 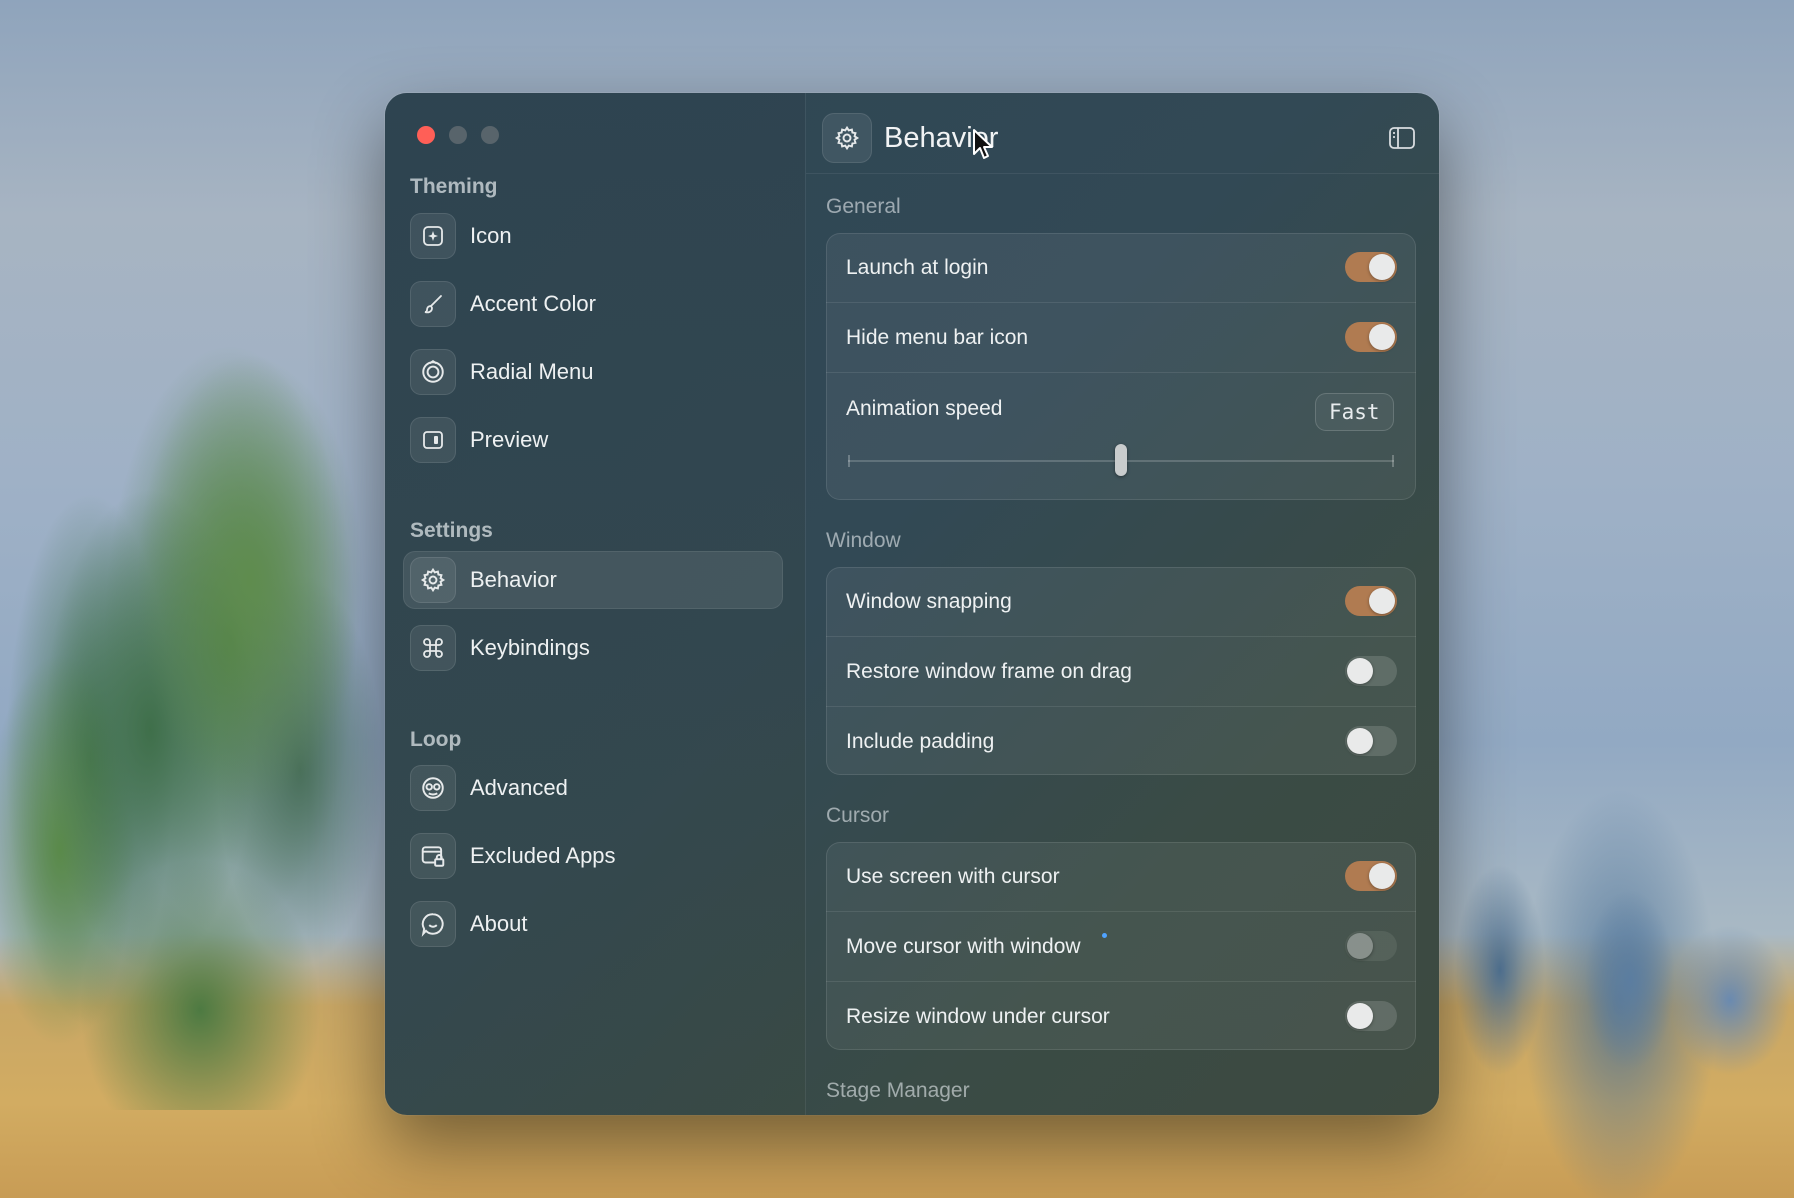 I want to click on sidebar-item-label: Keybindings, so click(x=530, y=647).